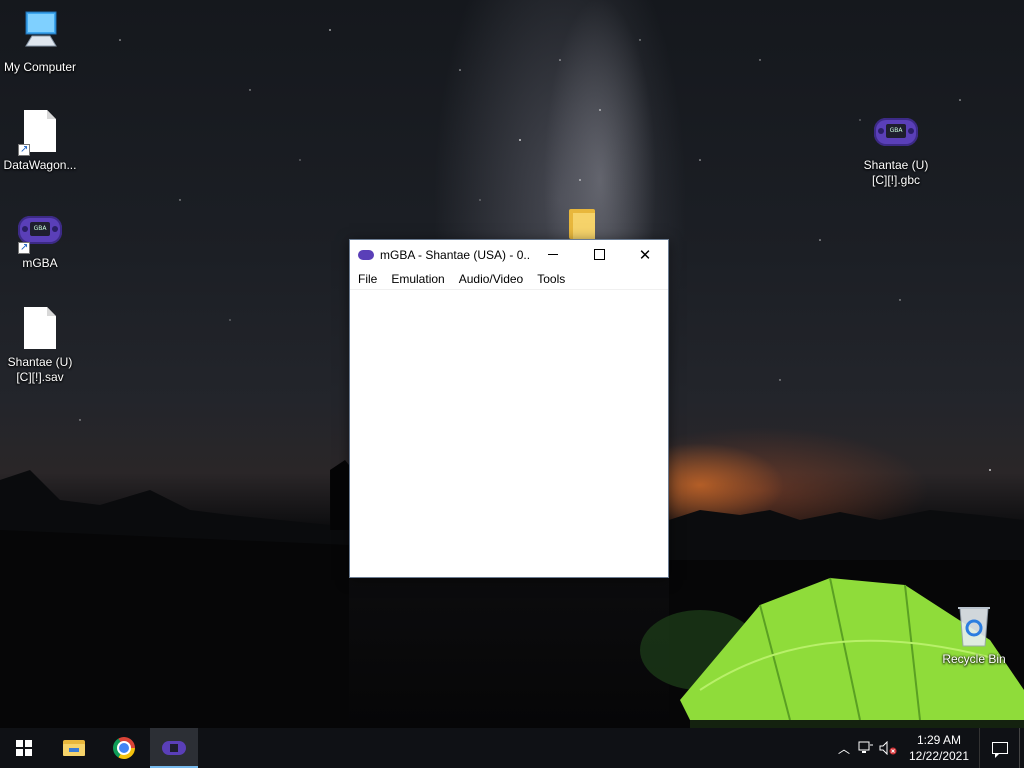 The image size is (1024, 768). I want to click on notification-icon, so click(999, 750).